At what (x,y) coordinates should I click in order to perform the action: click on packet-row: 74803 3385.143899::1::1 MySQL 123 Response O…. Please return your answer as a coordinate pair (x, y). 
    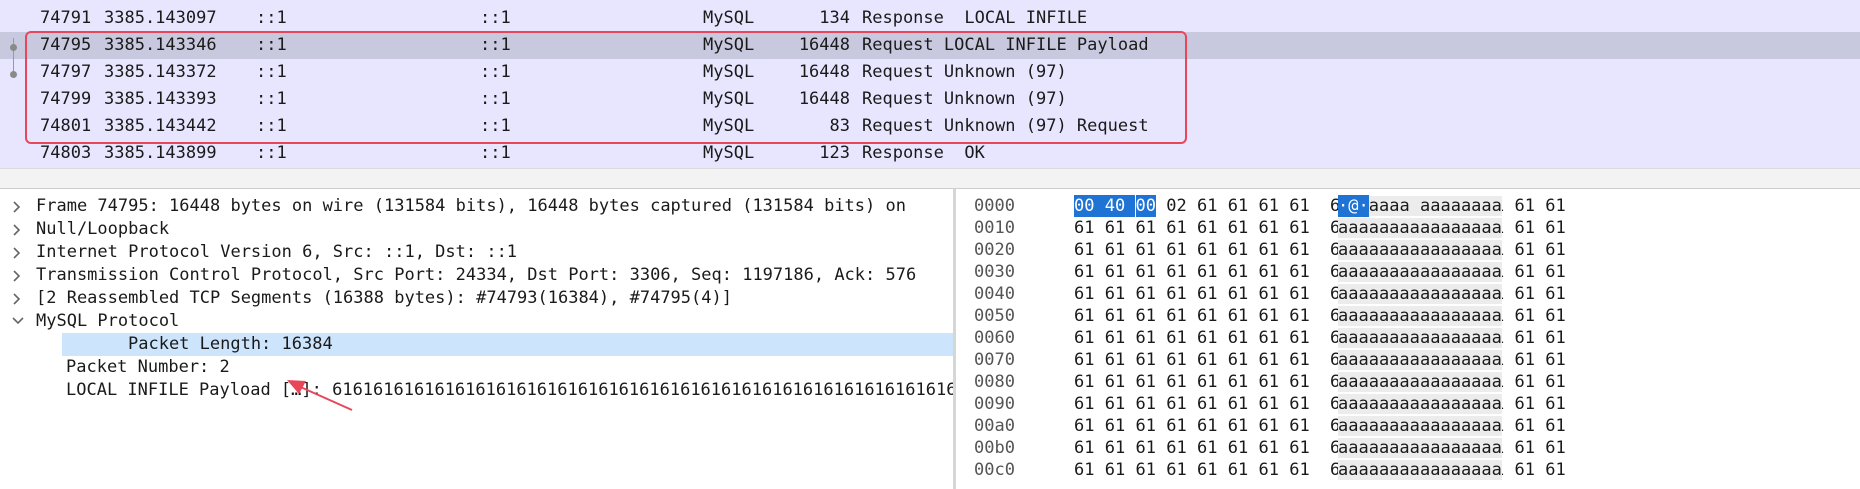
    Looking at the image, I should click on (930, 153).